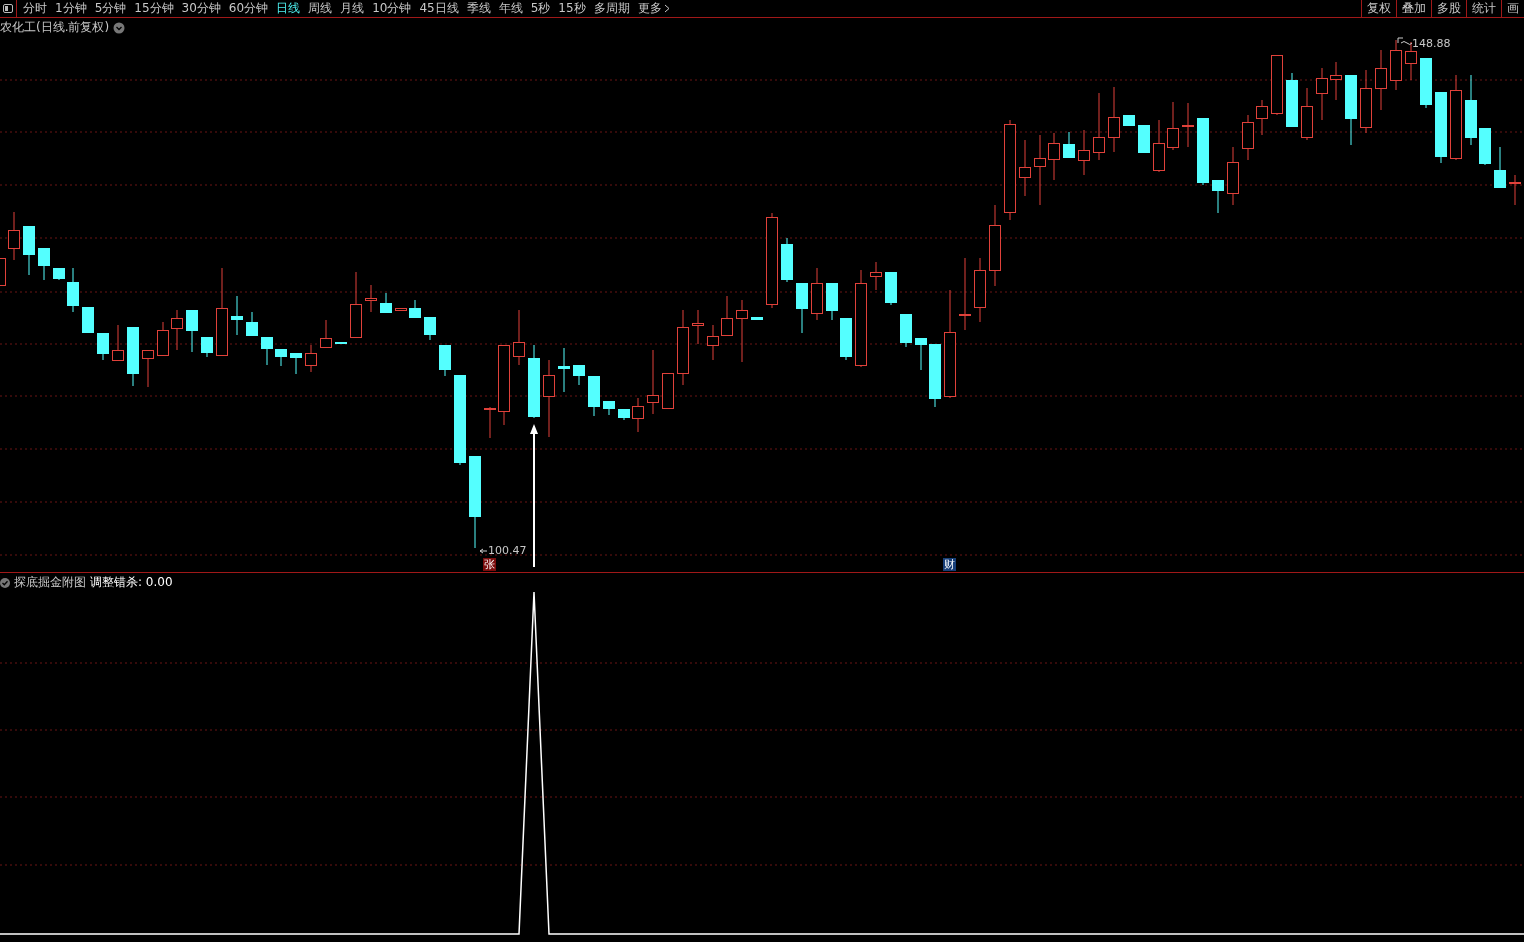  I want to click on period-tab: 月线, so click(352, 8).